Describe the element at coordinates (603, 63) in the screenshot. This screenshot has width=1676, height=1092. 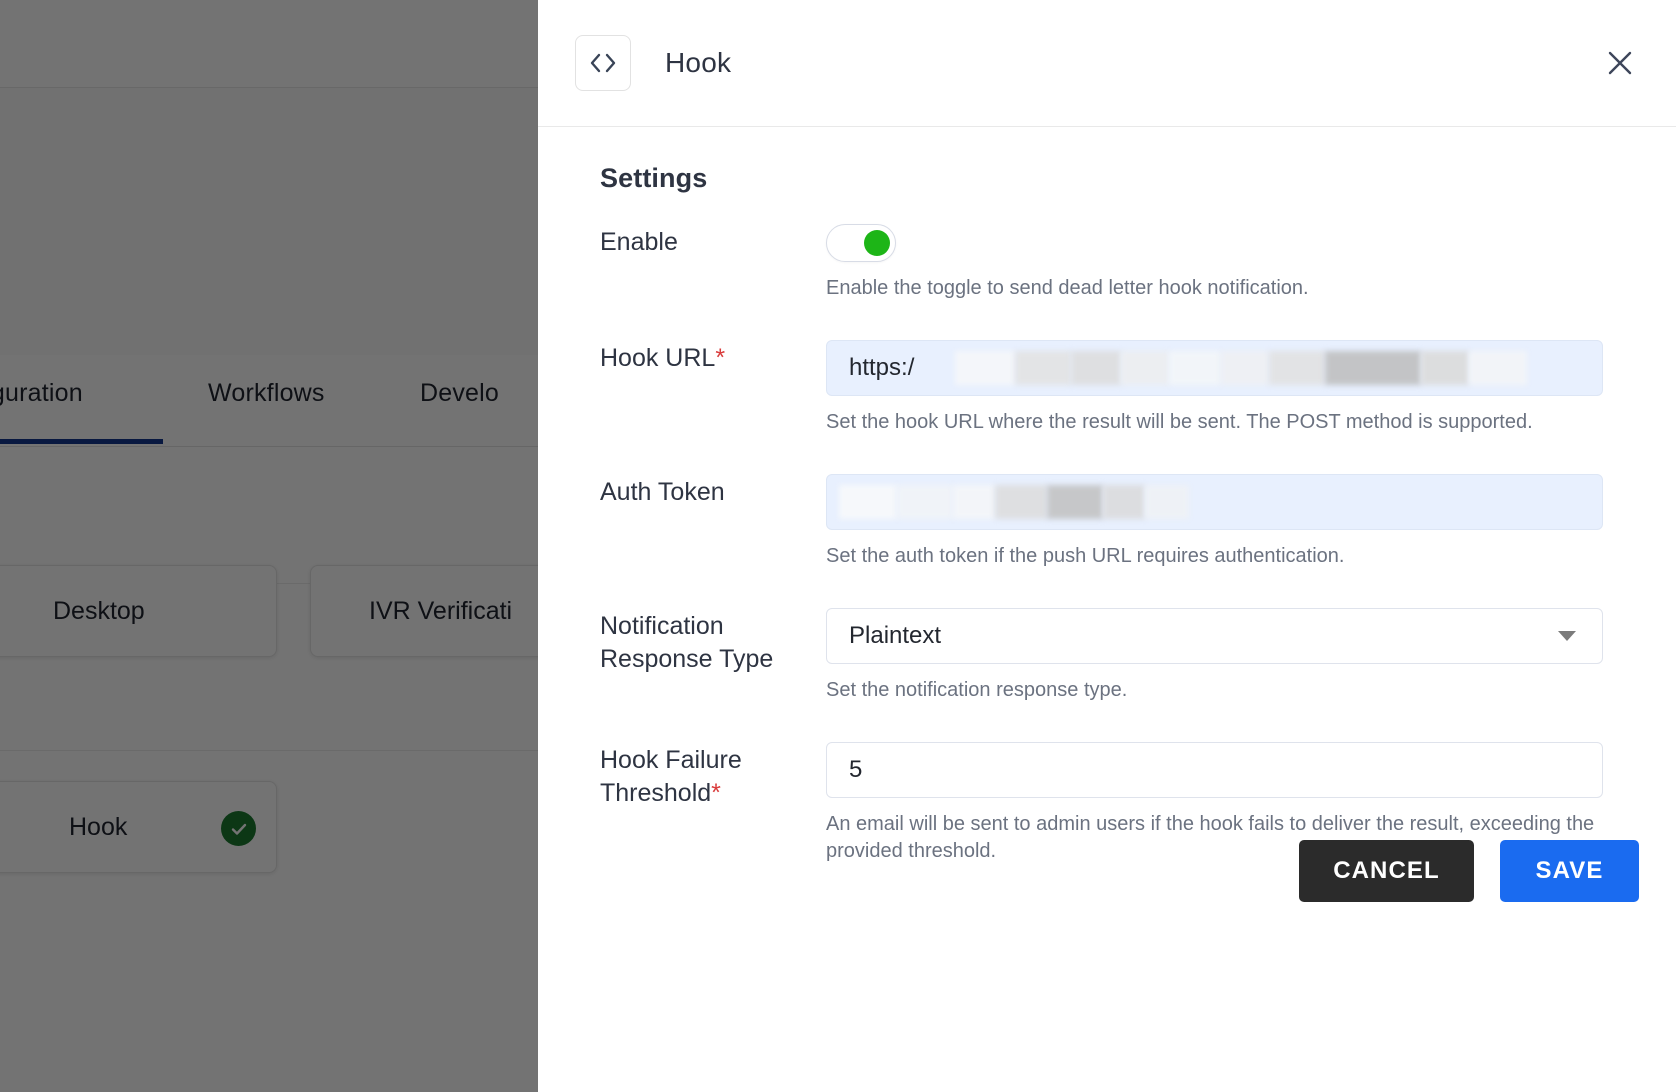
I see `code-brackets-icon` at that location.